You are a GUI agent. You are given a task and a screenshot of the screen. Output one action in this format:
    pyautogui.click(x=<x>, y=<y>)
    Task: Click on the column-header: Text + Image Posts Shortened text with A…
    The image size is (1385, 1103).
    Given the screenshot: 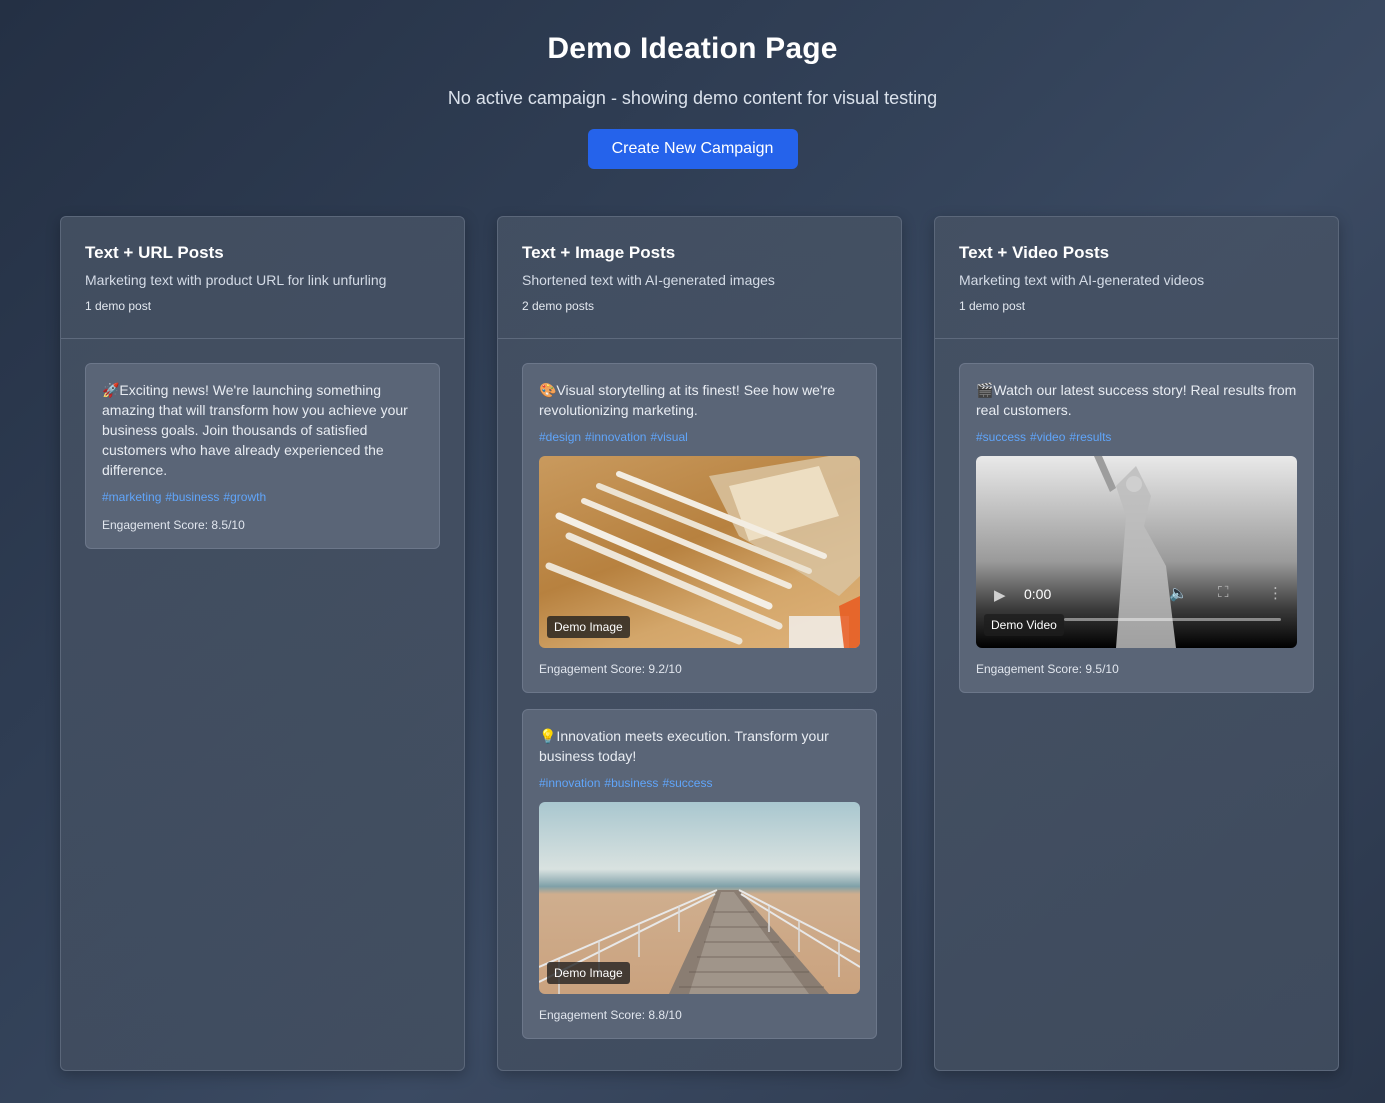 What is the action you would take?
    pyautogui.click(x=699, y=278)
    